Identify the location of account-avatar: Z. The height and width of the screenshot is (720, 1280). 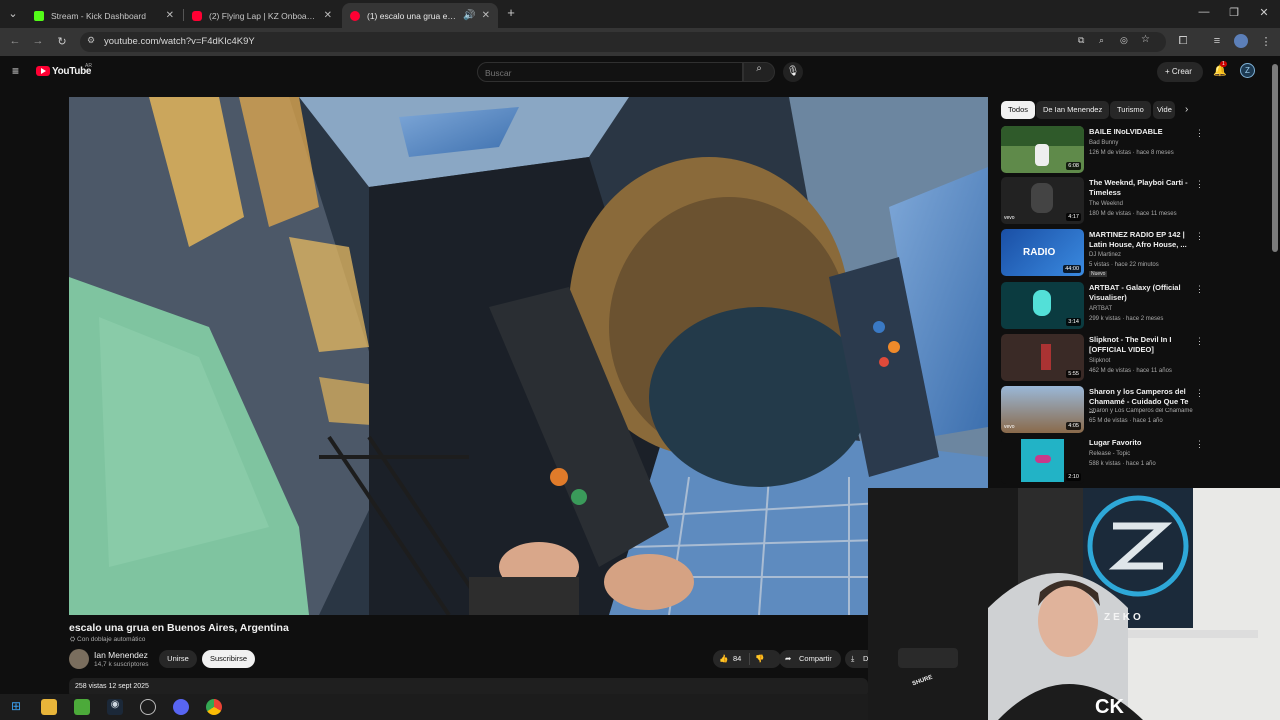
(1247, 70).